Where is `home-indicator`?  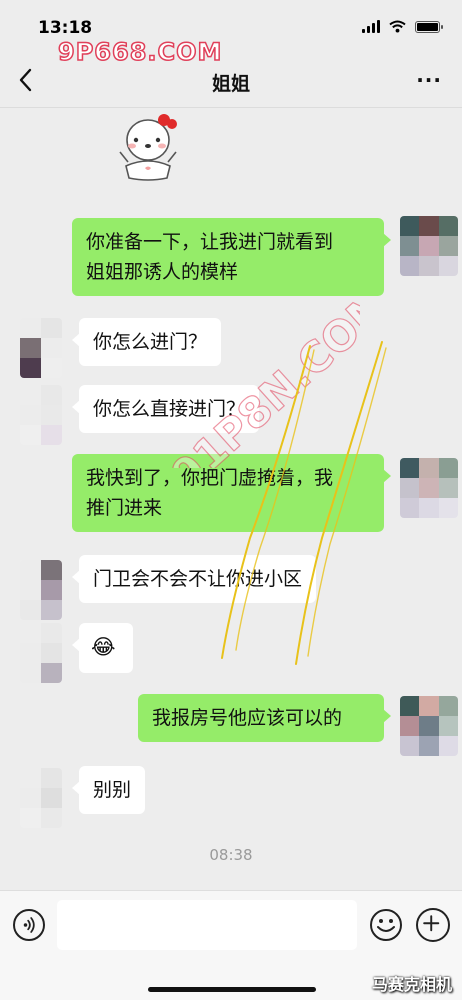 home-indicator is located at coordinates (232, 989).